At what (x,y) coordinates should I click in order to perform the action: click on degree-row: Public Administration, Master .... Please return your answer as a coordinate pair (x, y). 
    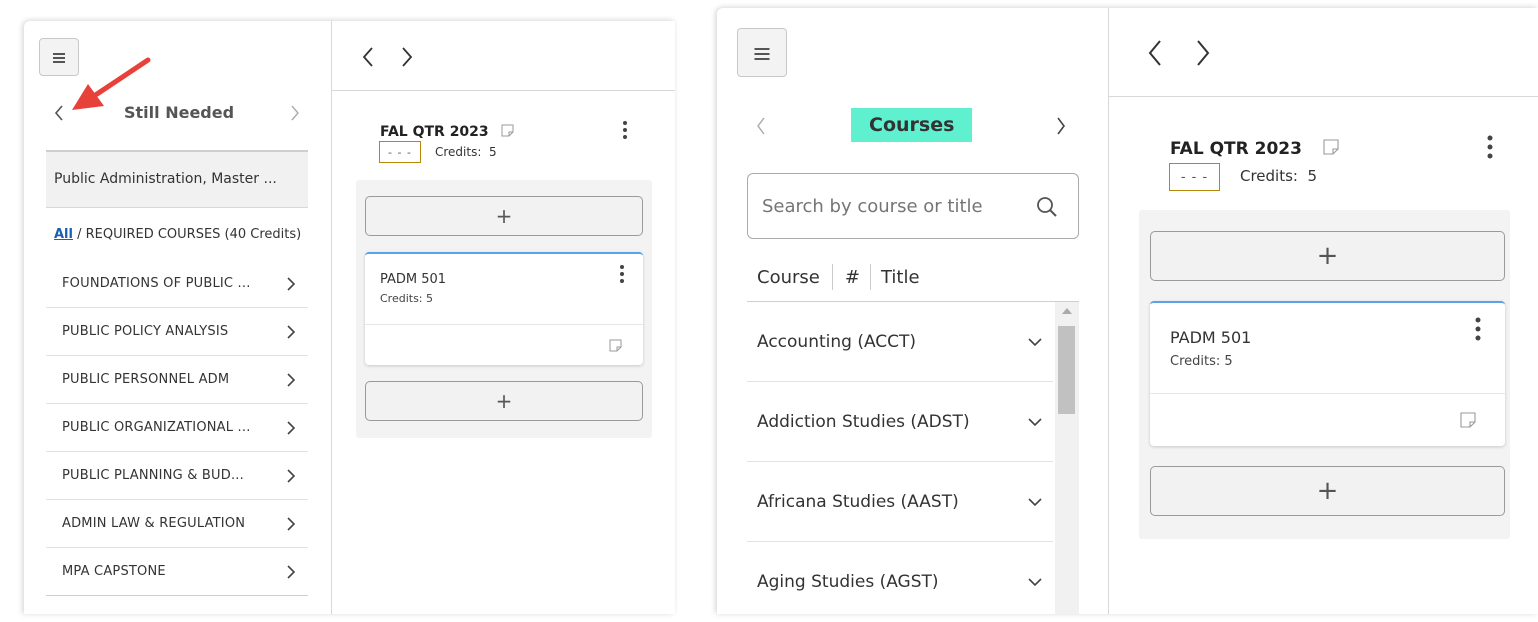
    Looking at the image, I should click on (177, 179).